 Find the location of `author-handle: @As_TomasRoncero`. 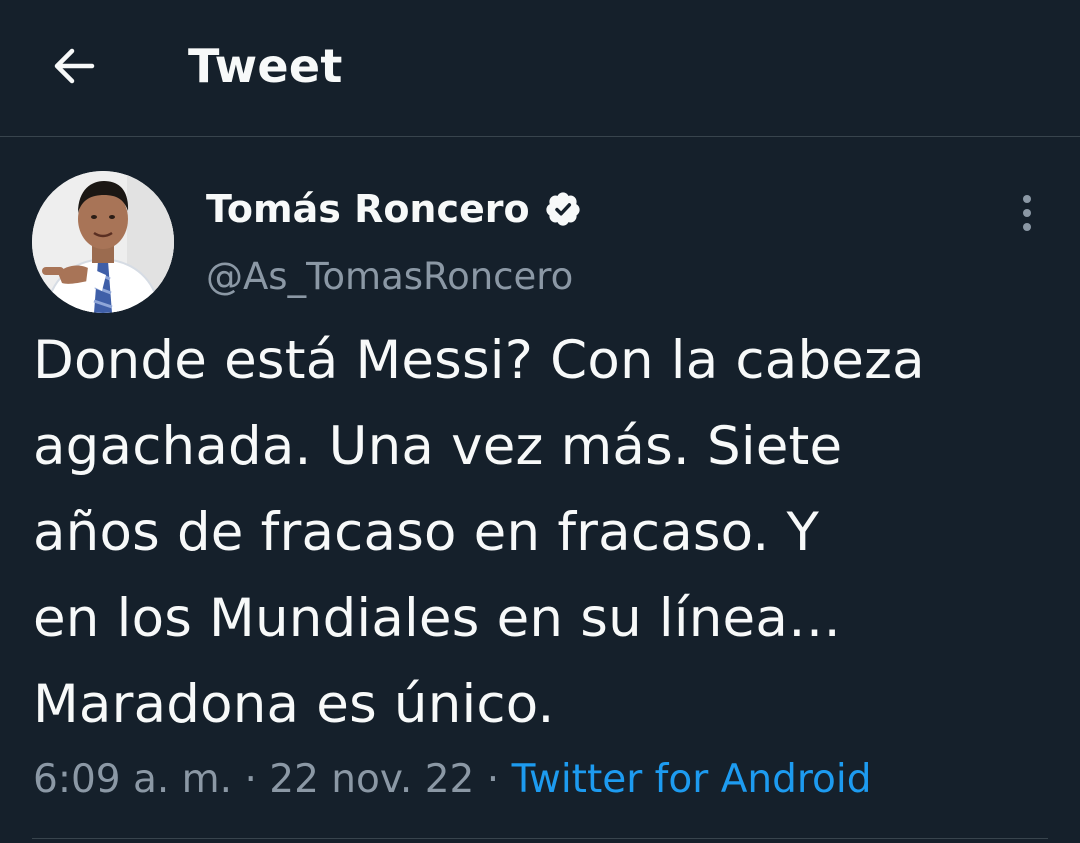

author-handle: @As_TomasRoncero is located at coordinates (389, 277).